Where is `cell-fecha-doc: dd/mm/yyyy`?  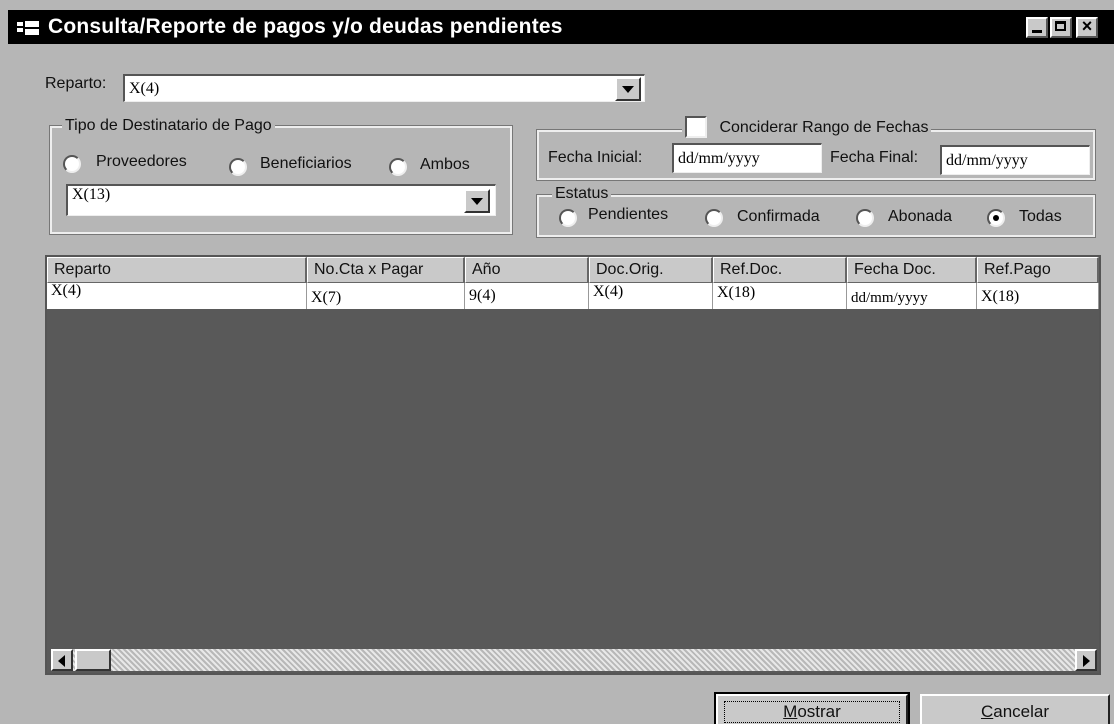
cell-fecha-doc: dd/mm/yyyy is located at coordinates (912, 296).